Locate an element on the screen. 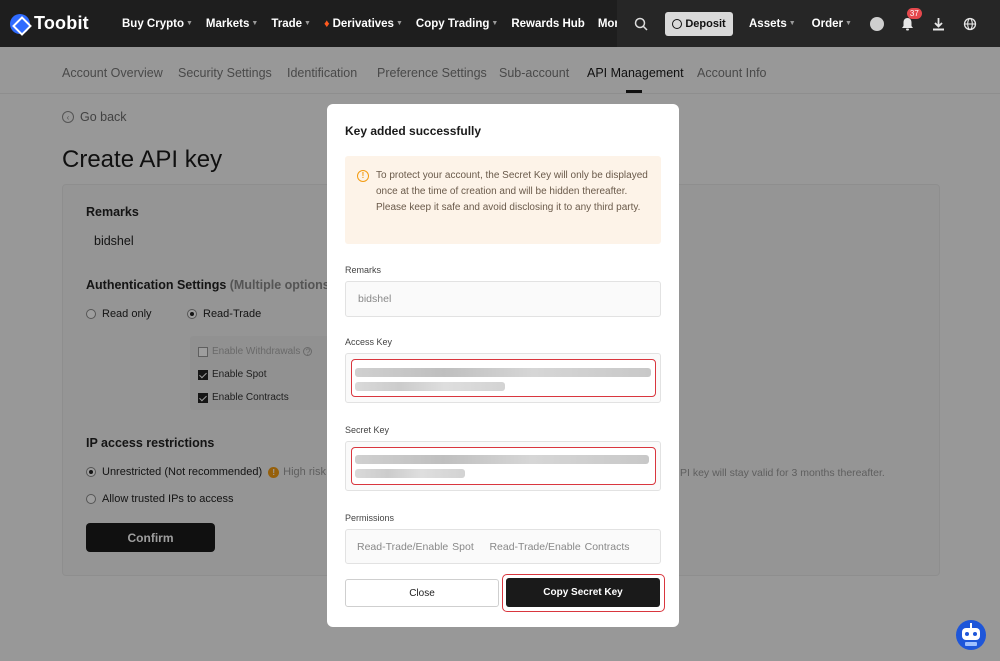  brand-name: Toobit is located at coordinates (61, 23).